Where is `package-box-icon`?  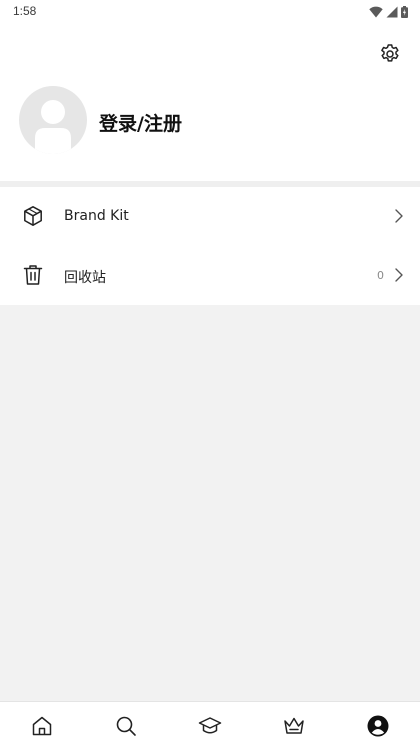
package-box-icon is located at coordinates (33, 216).